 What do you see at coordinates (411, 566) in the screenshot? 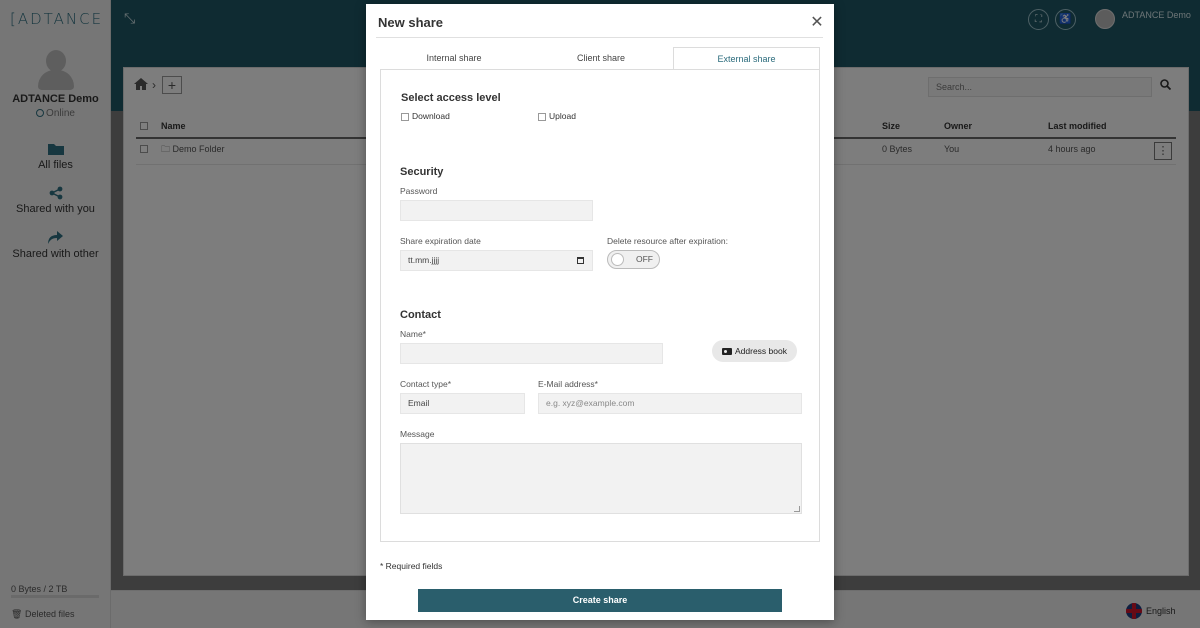
I see `required-fields-note: * Required fields` at bounding box center [411, 566].